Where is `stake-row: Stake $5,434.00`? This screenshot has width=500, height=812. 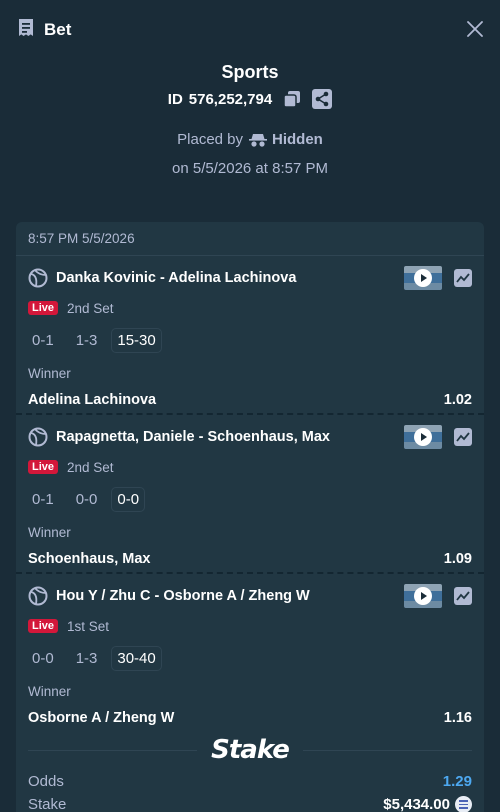 stake-row: Stake $5,434.00 is located at coordinates (250, 802).